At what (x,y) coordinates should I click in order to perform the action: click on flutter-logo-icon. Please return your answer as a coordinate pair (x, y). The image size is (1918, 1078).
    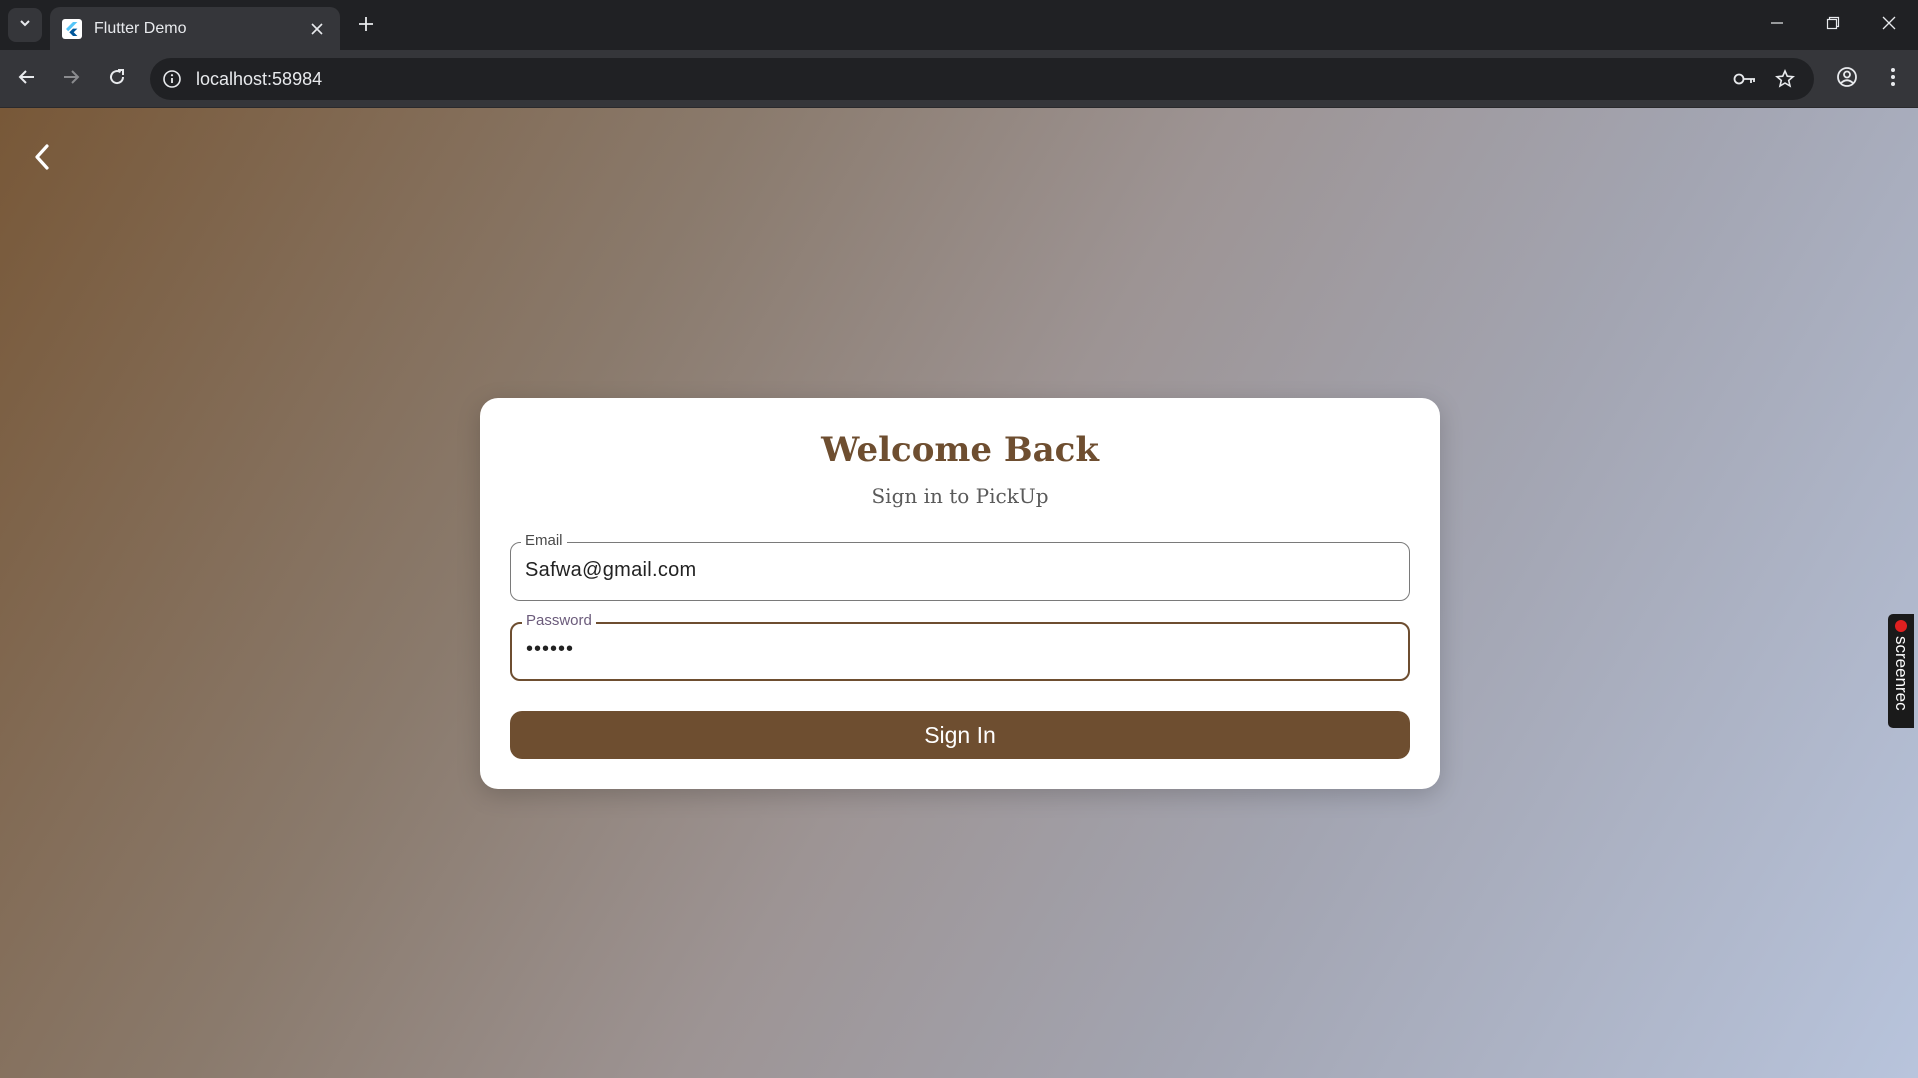
    Looking at the image, I should click on (72, 28).